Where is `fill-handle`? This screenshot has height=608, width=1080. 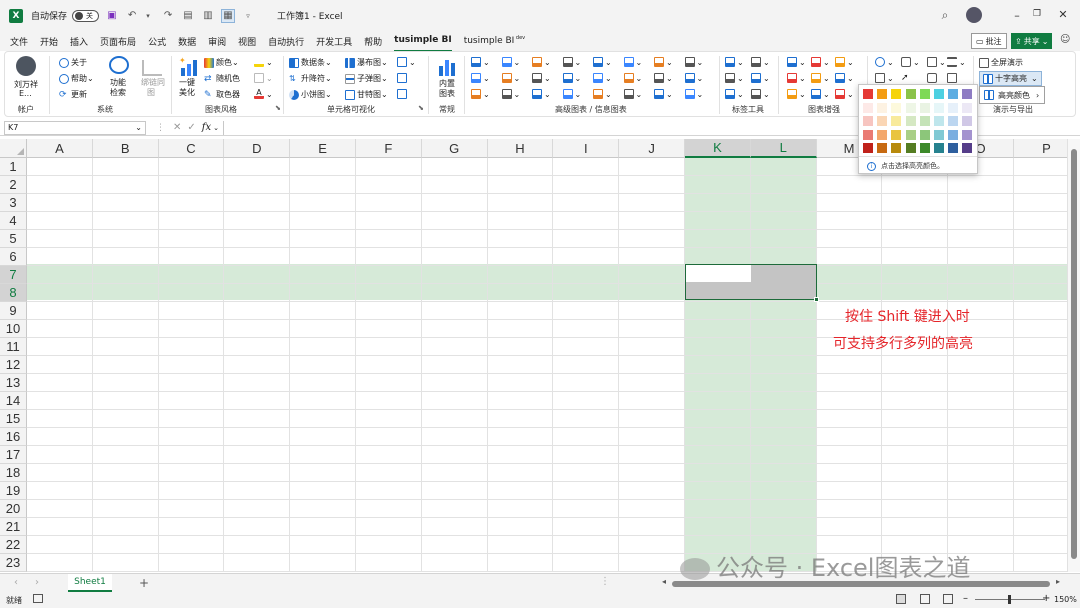
fill-handle is located at coordinates (816, 299).